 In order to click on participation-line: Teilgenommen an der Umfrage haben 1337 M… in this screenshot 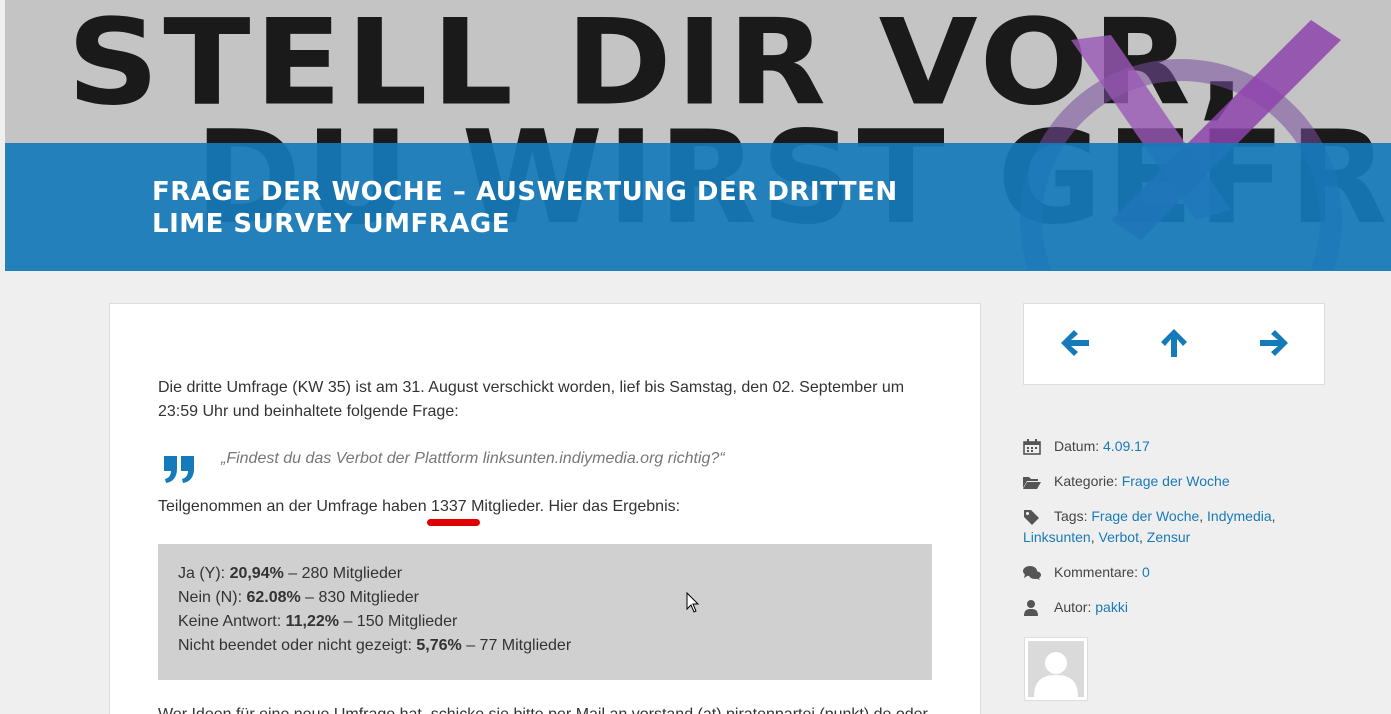, I will do `click(419, 507)`.